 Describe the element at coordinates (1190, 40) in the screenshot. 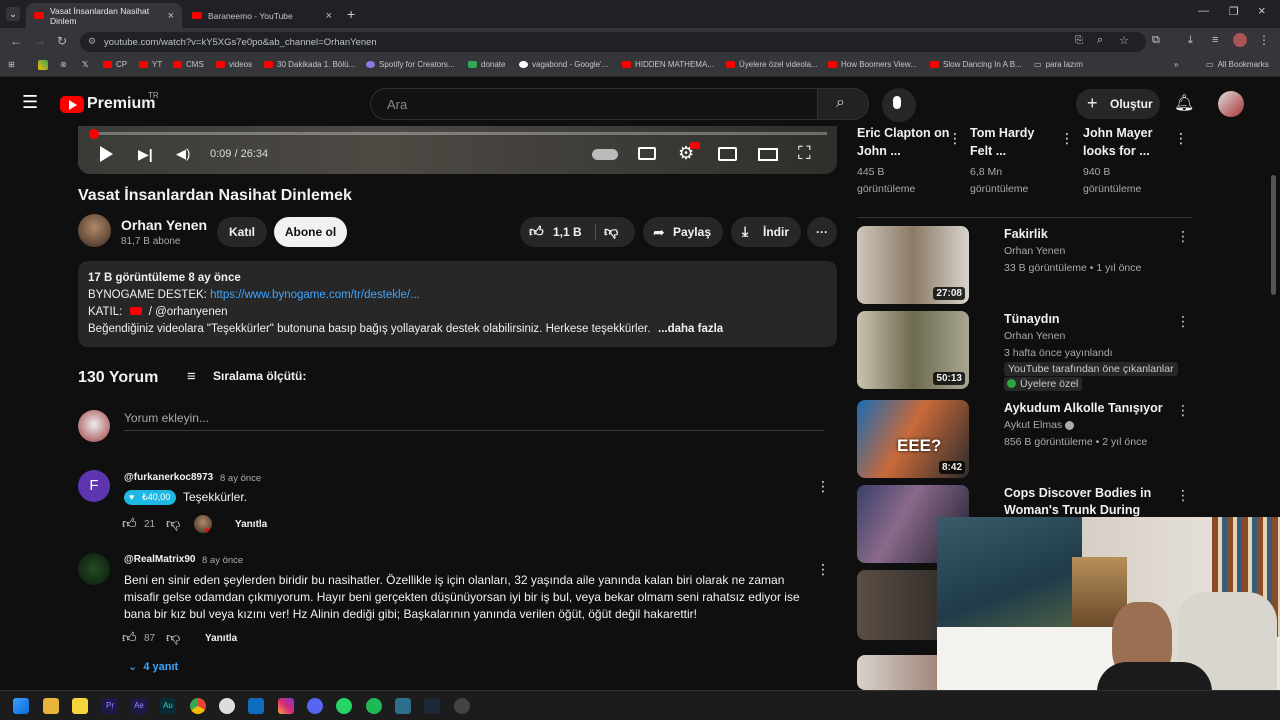

I see `downloads-icon: ⤓` at that location.